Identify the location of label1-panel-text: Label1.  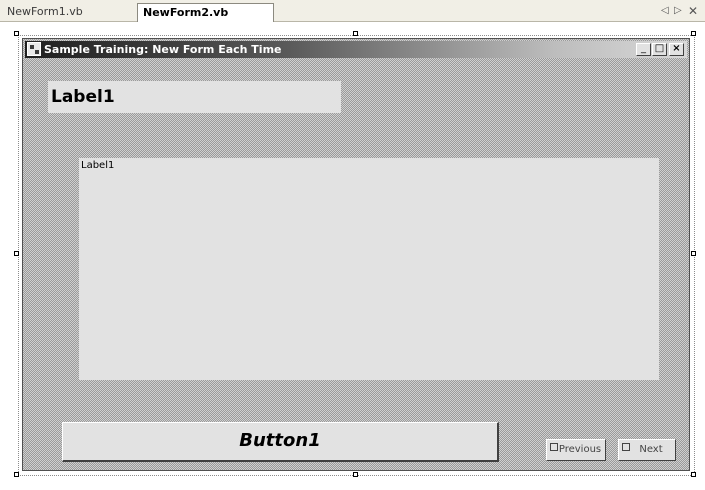
(98, 165).